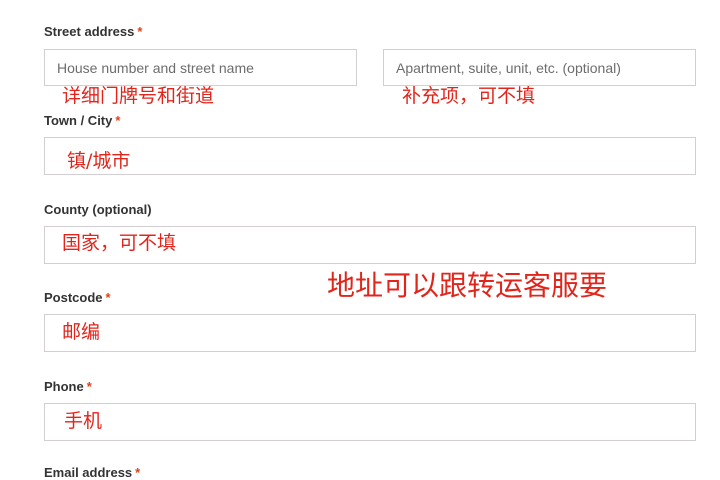 The image size is (720, 480). I want to click on street-line2-annotation: 补充项，可不填, so click(469, 96).